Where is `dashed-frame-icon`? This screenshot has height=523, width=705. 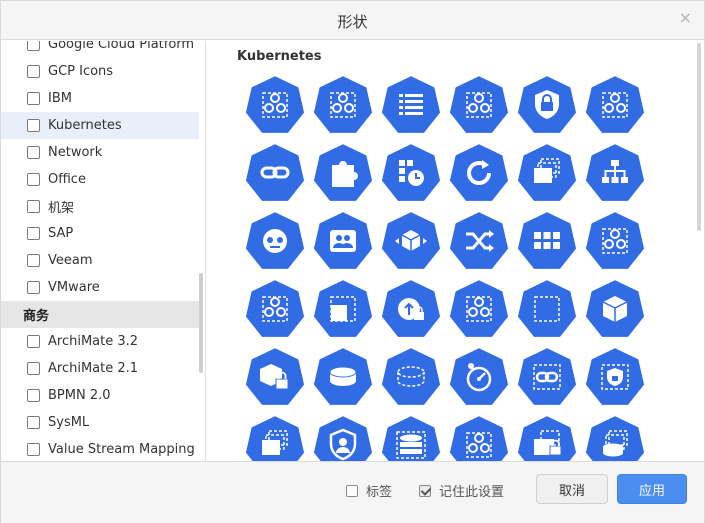
dashed-frame-icon is located at coordinates (547, 309).